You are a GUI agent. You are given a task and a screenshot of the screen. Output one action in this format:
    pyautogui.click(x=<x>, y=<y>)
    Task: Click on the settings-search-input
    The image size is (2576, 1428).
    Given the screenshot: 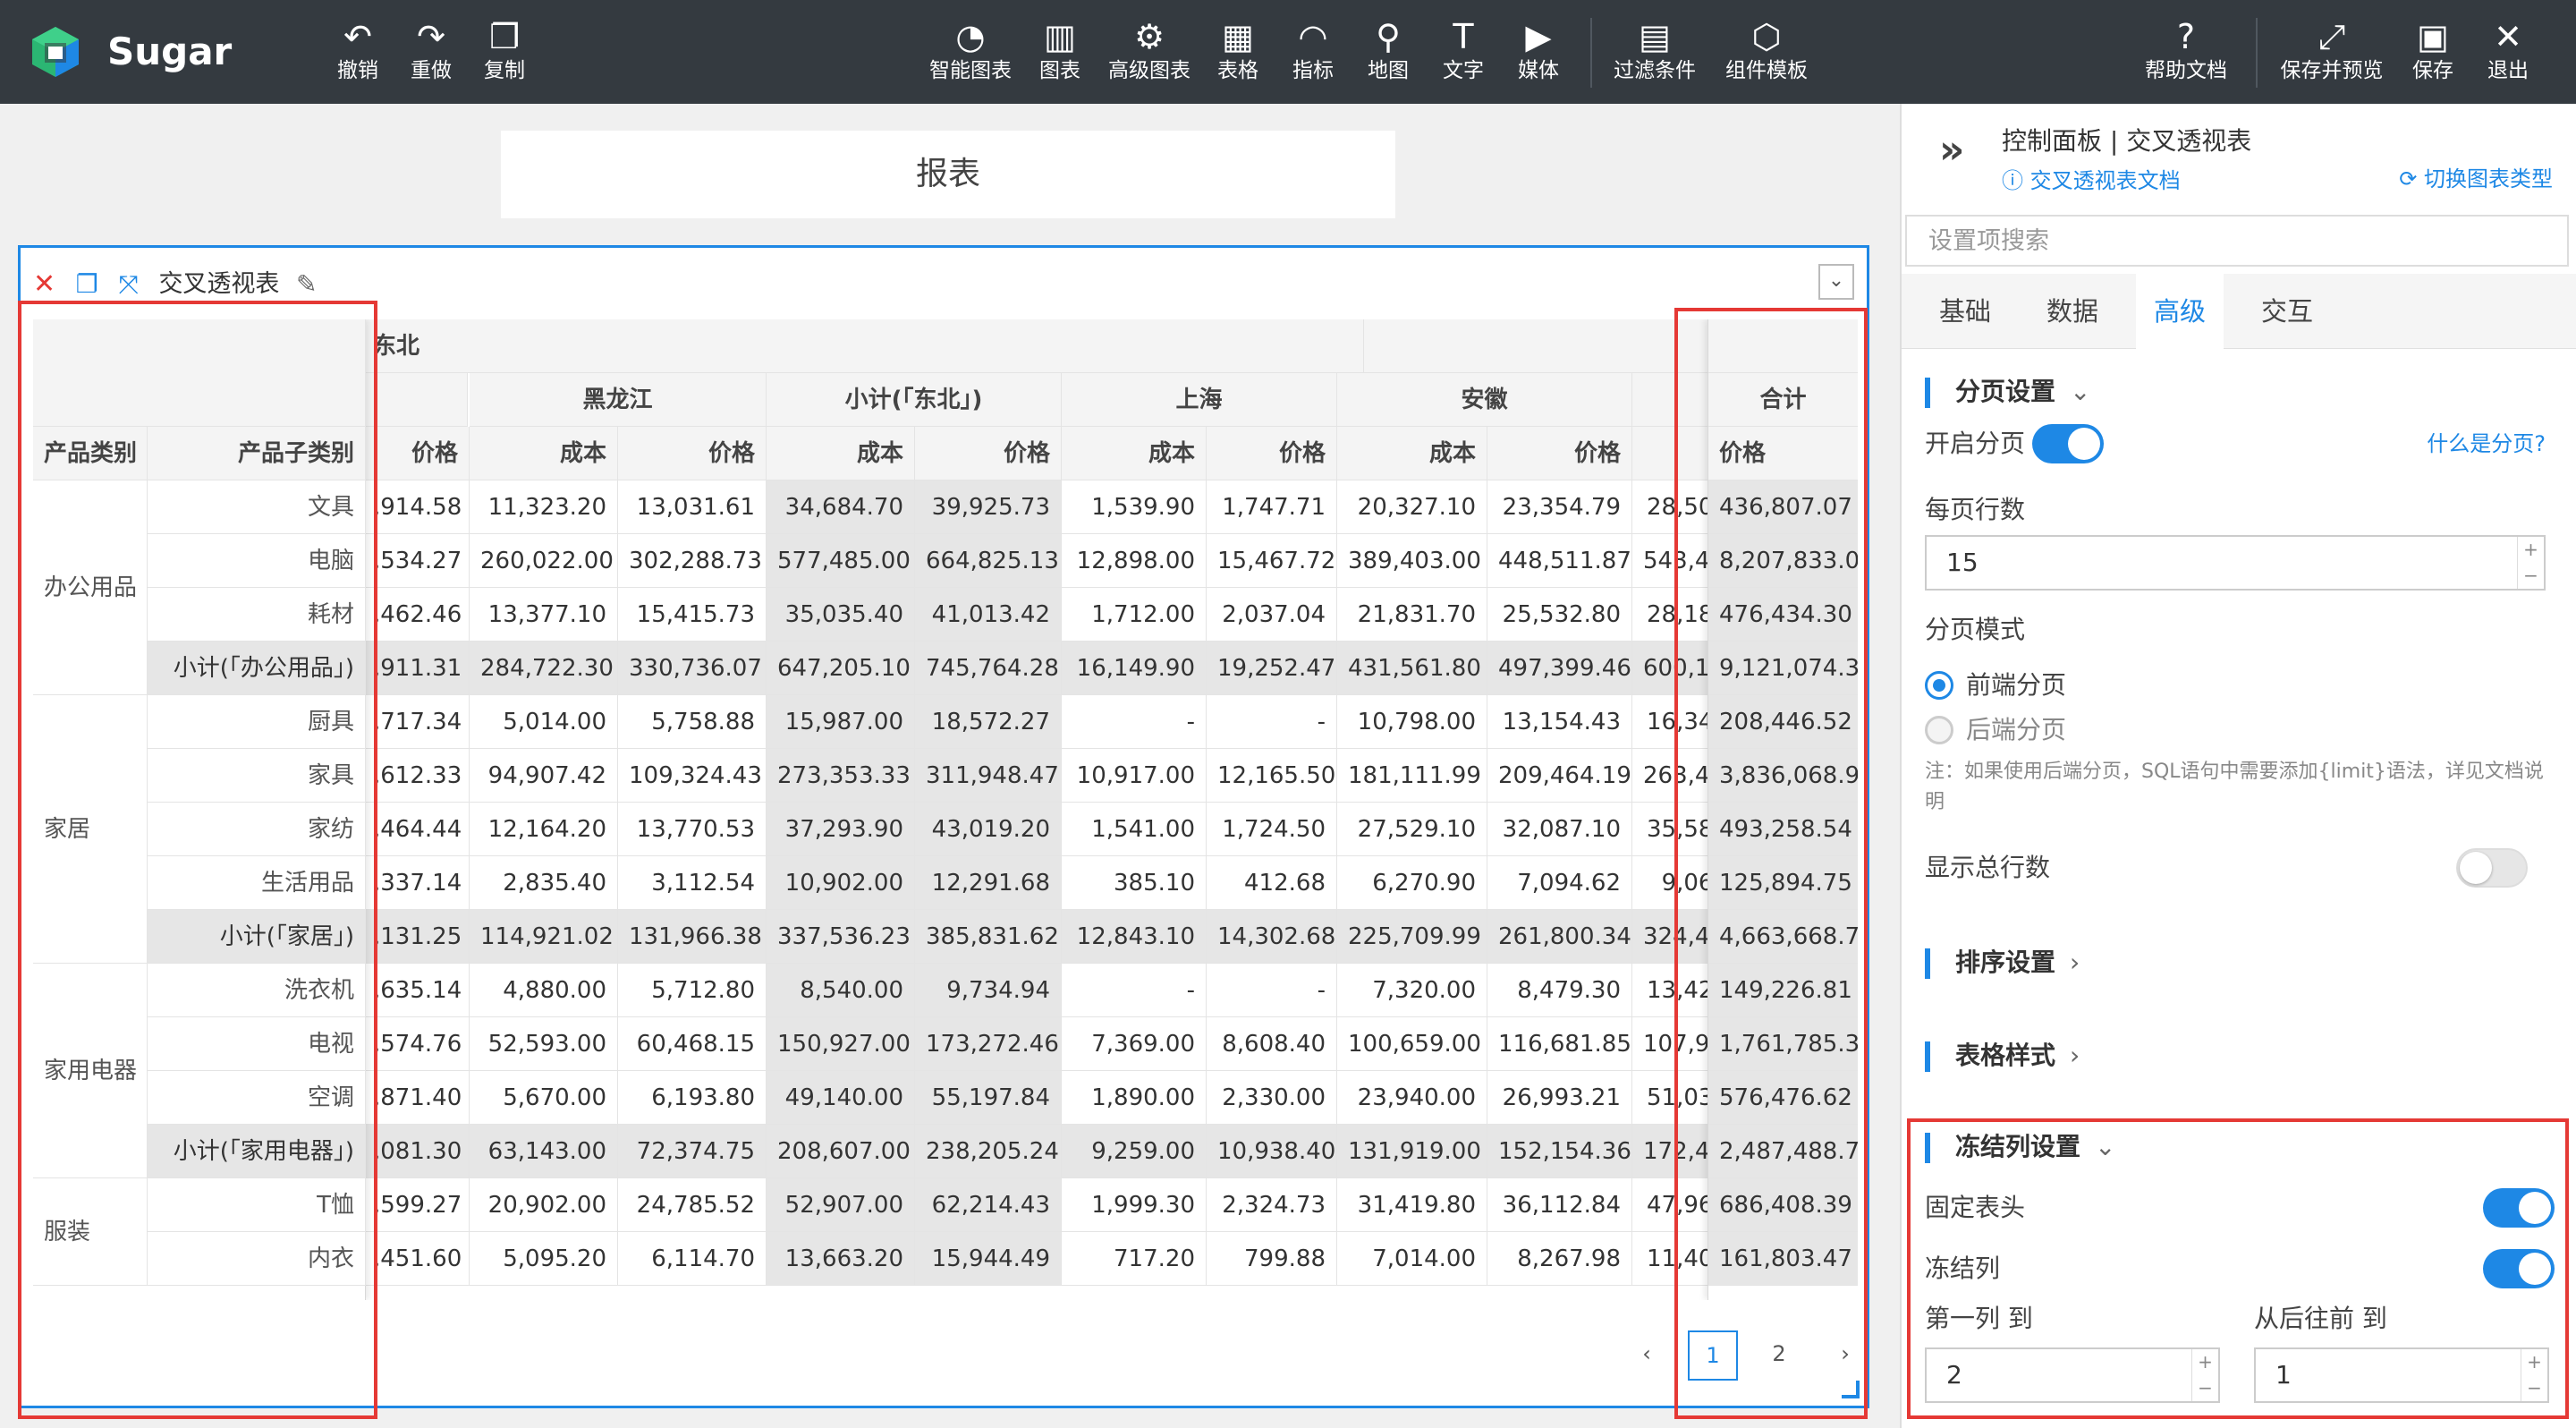 What is the action you would take?
    pyautogui.click(x=2237, y=241)
    